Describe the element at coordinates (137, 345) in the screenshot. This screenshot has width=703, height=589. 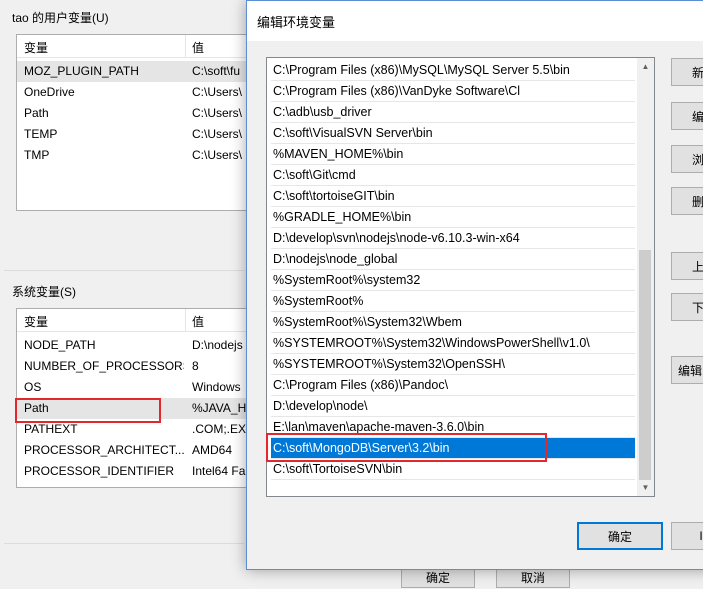
I see `table-row: NODE_PATH D:\nodejs` at that location.